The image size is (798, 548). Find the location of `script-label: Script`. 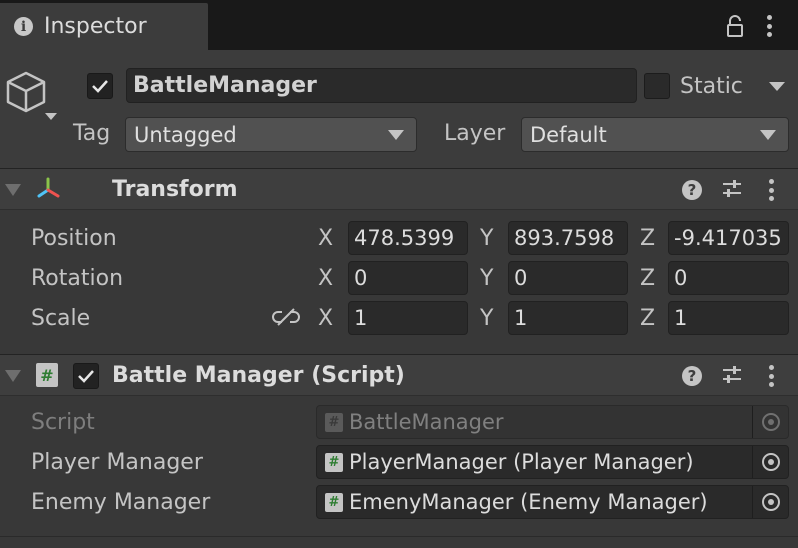

script-label: Script is located at coordinates (63, 422).